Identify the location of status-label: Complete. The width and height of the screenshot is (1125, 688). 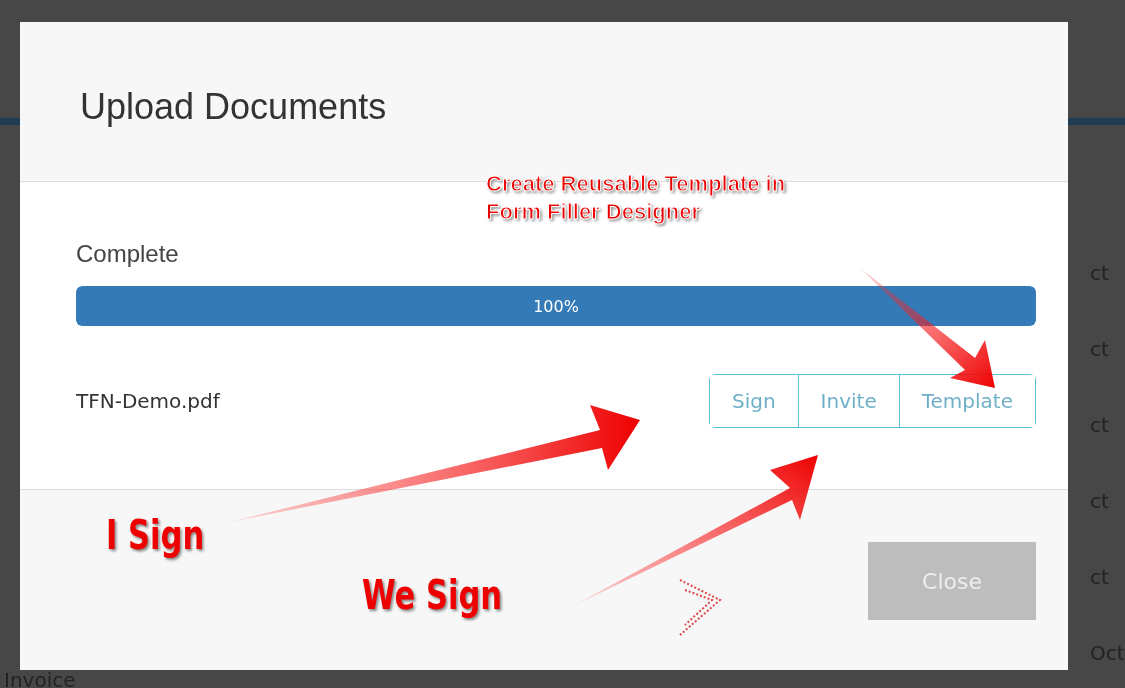
(128, 254).